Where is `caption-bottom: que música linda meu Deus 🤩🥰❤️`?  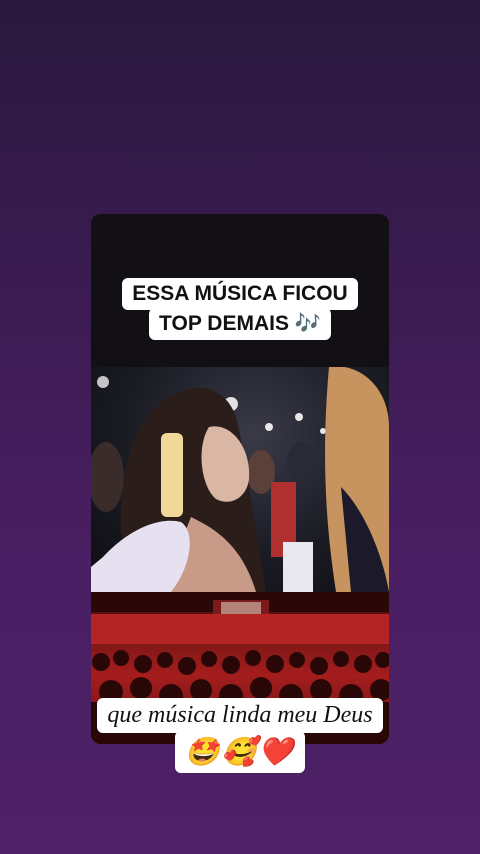
caption-bottom: que música linda meu Deus 🤩🥰❤️ is located at coordinates (240, 735).